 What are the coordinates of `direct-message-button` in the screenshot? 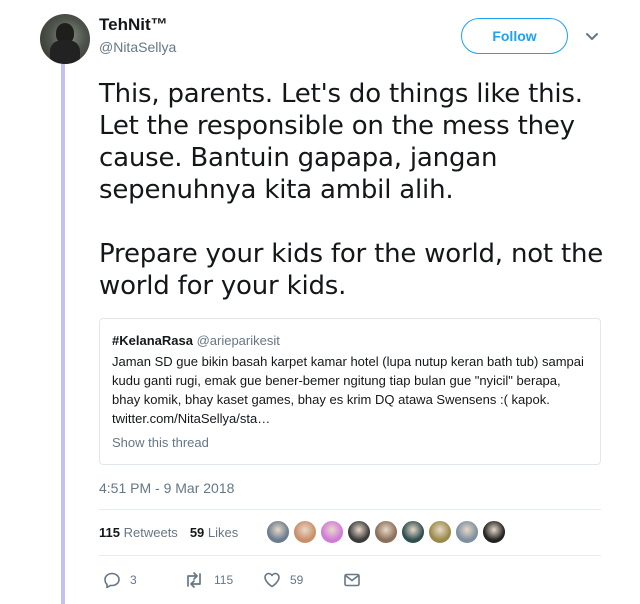 It's located at (352, 580).